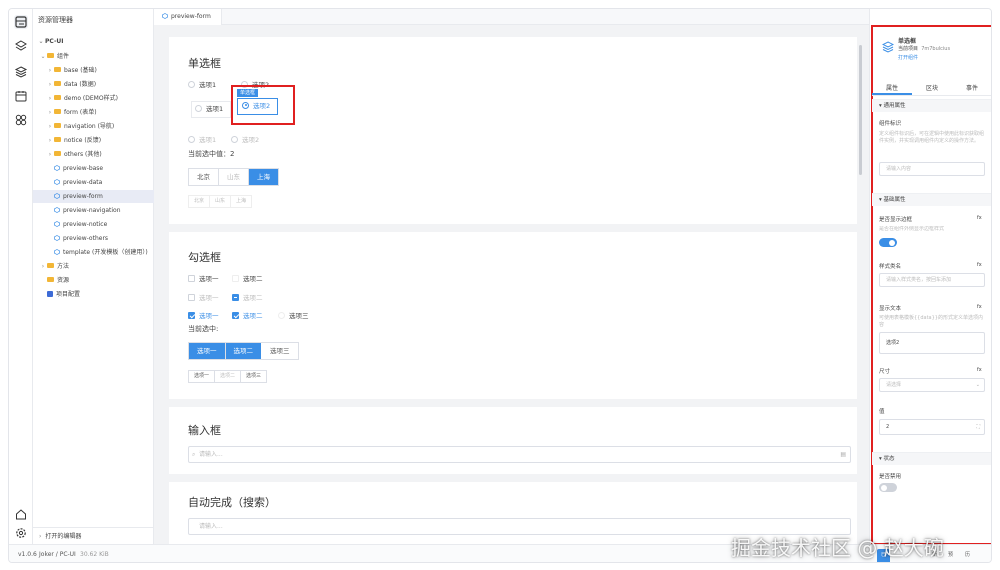 The image size is (1000, 570). I want to click on tree-folder: › notice (反馈), so click(93, 140).